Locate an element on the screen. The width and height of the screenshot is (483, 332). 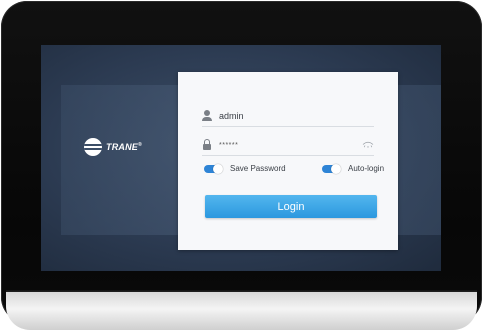
auto-login-option: Auto-login is located at coordinates (353, 168).